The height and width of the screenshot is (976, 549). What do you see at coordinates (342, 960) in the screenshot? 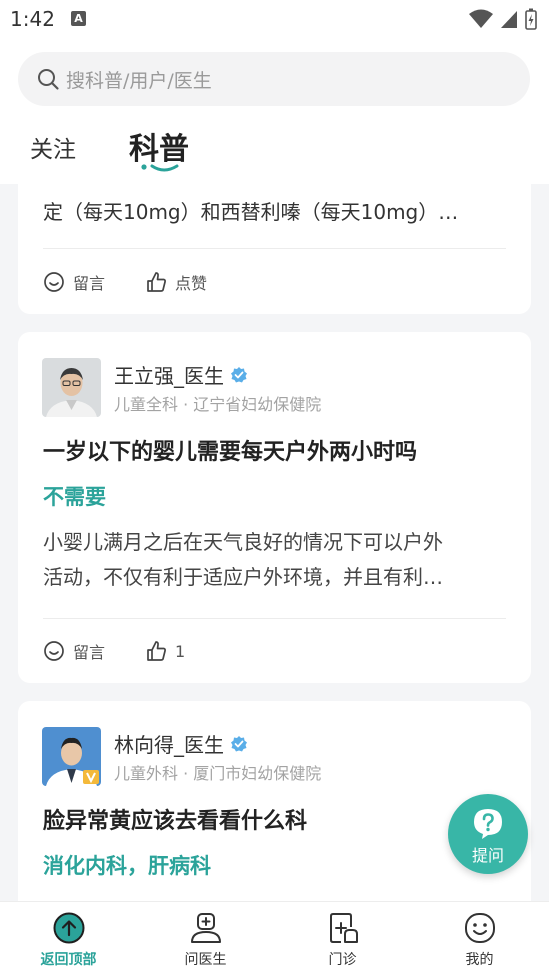
I see `nav-clinic-label: 门诊` at bounding box center [342, 960].